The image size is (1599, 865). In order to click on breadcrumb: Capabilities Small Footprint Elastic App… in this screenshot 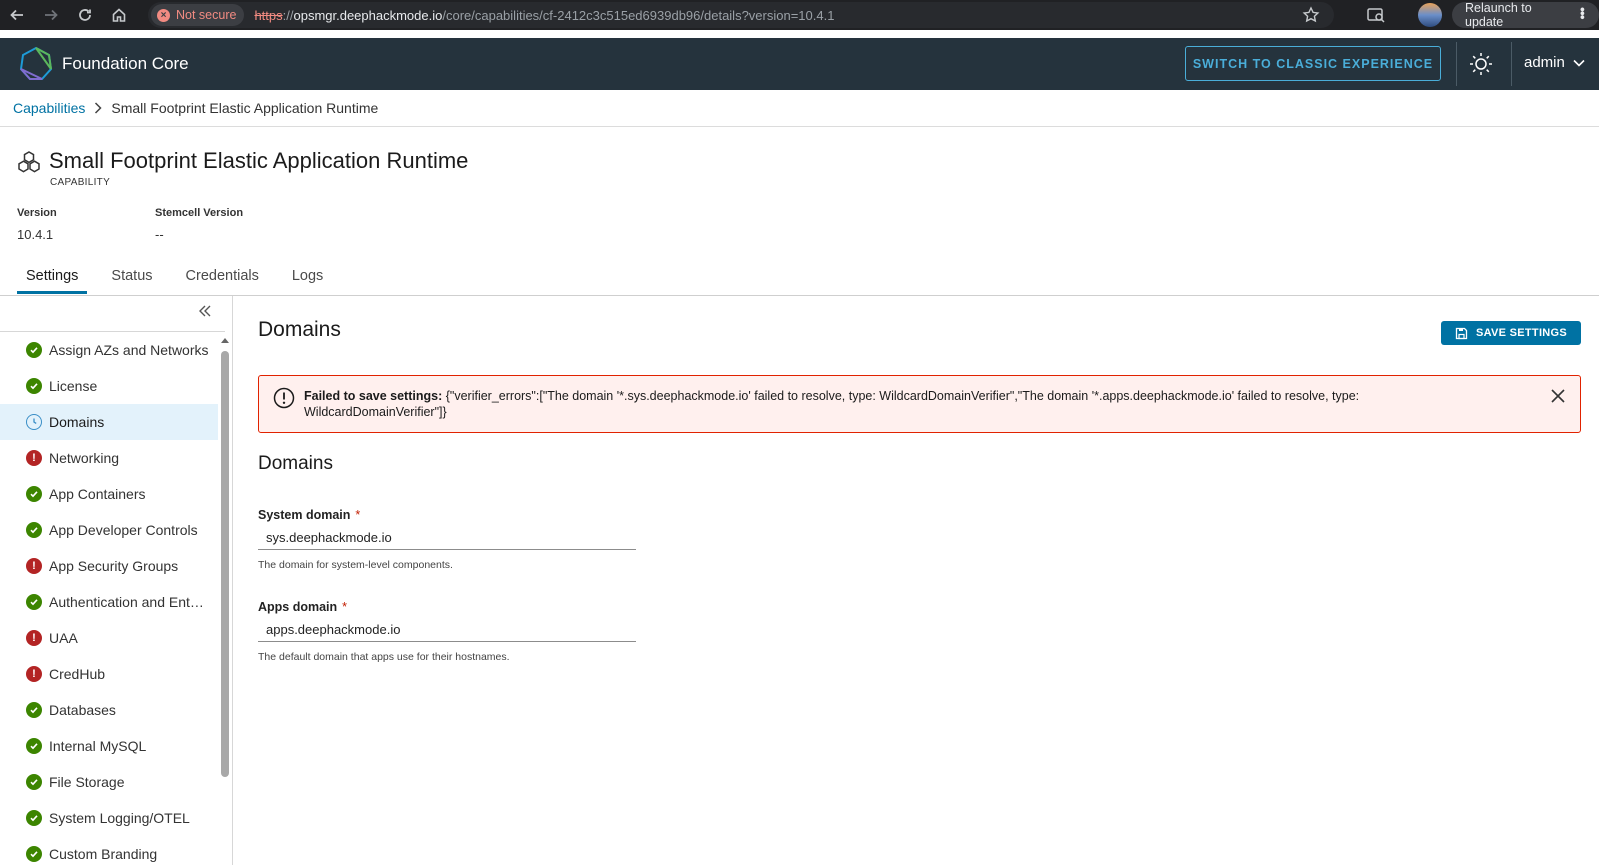, I will do `click(195, 108)`.